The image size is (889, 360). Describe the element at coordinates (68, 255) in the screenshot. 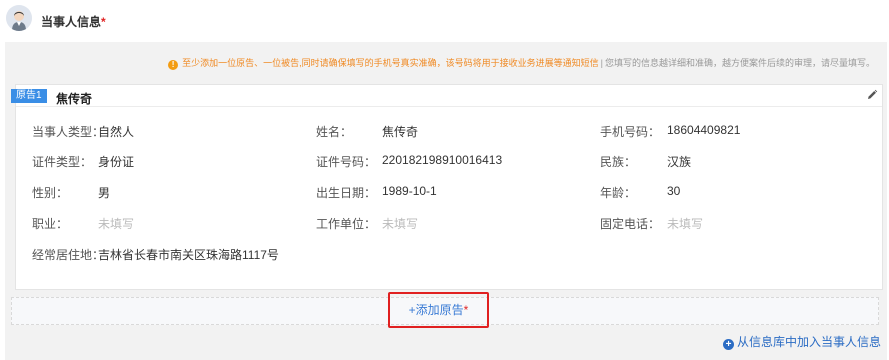

I see `address-label: 经常居住地：` at that location.